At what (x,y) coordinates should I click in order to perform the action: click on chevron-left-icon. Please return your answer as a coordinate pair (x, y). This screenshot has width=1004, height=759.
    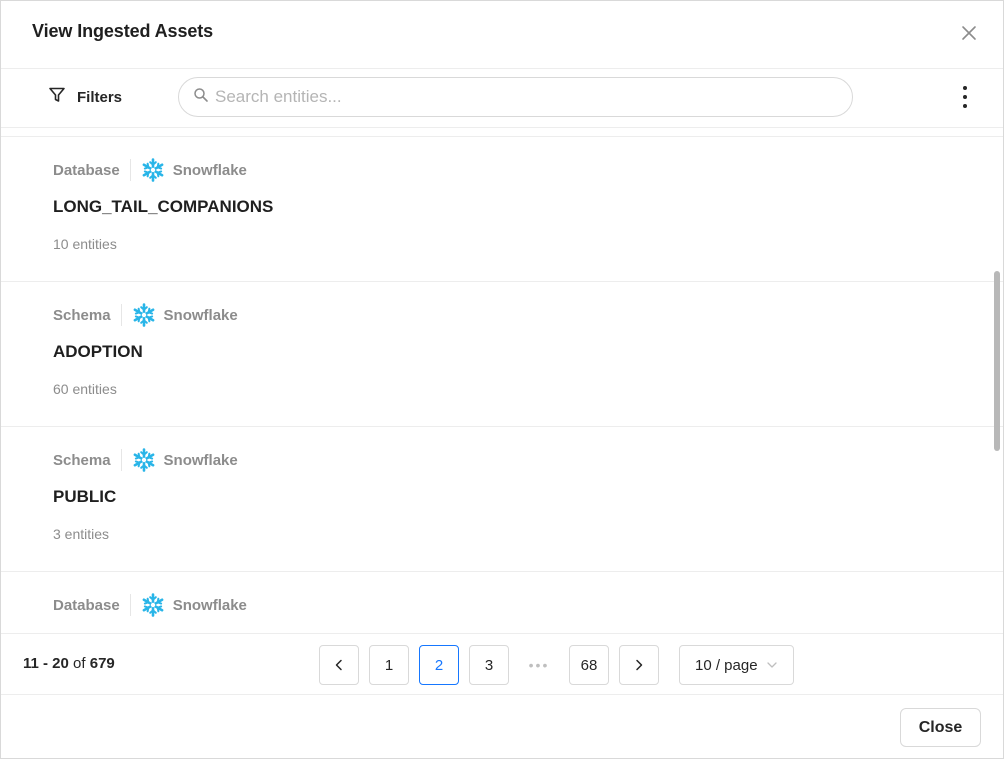
    Looking at the image, I should click on (338, 665).